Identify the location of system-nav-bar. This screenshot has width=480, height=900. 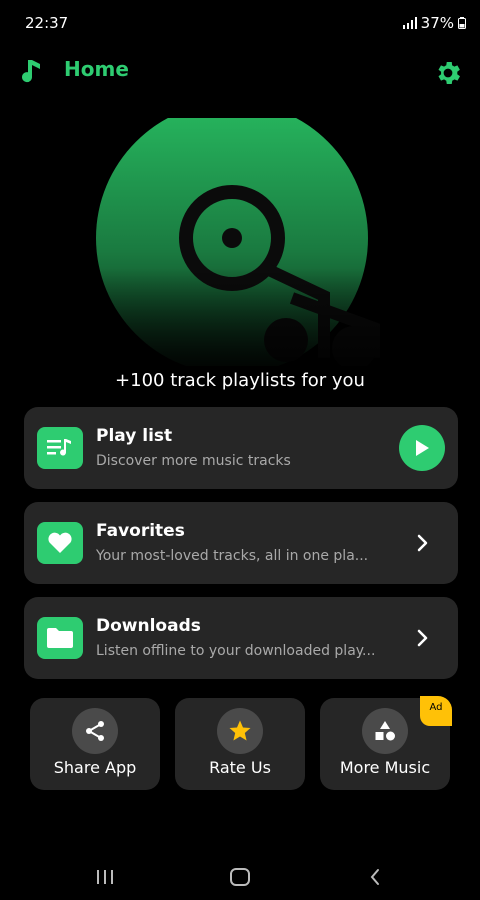
(240, 878).